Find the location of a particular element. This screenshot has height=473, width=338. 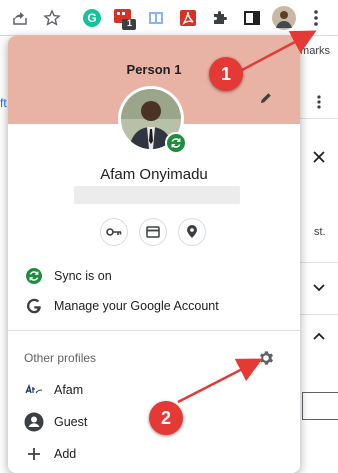

share-icon is located at coordinates (20, 18).